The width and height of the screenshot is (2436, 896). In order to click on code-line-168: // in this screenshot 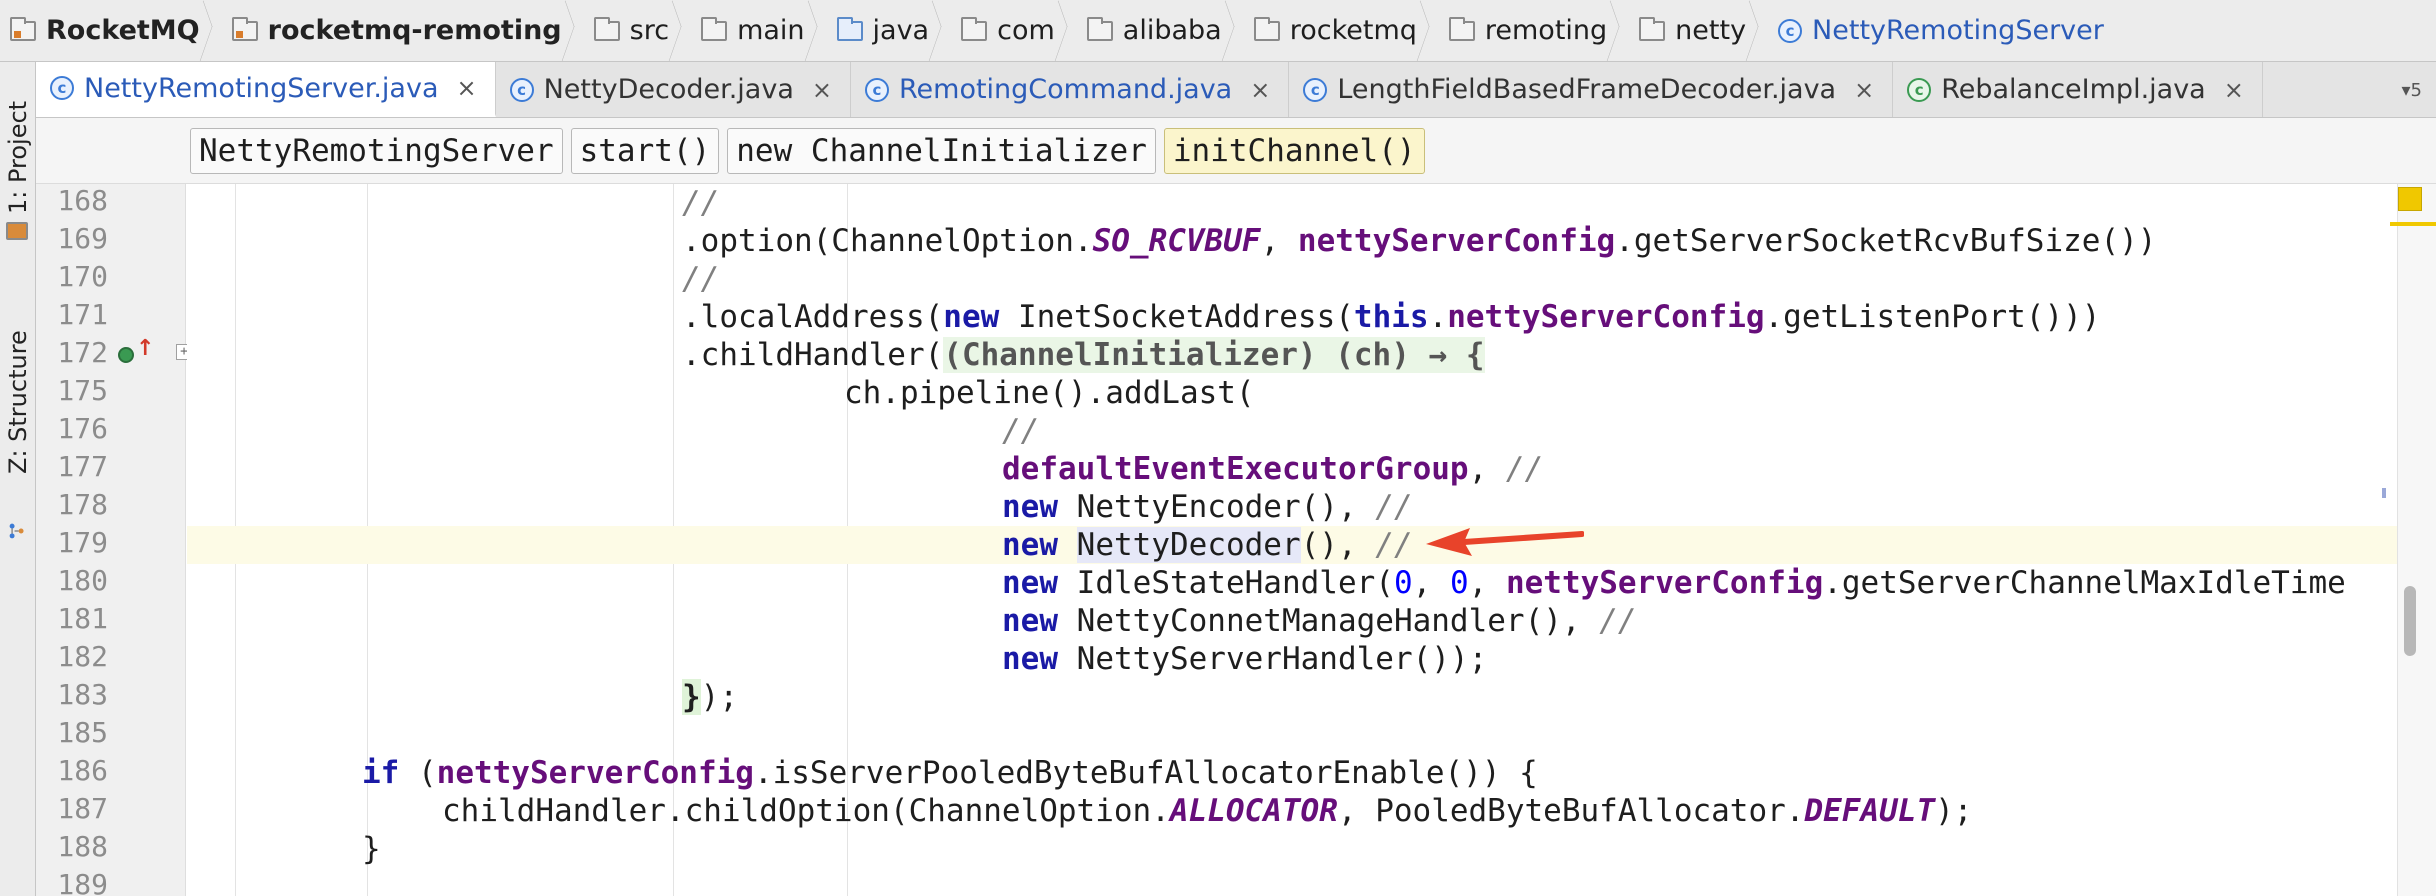, I will do `click(1292, 203)`.